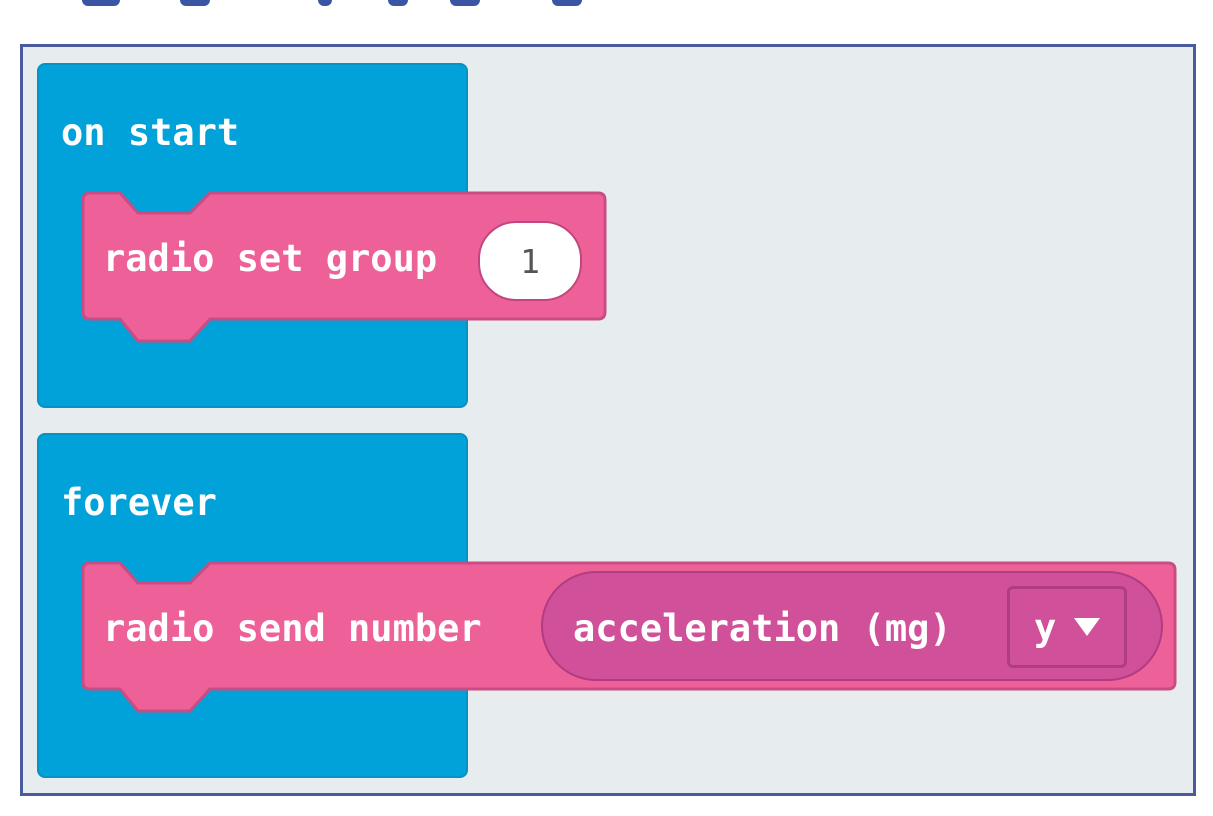  What do you see at coordinates (762, 628) in the screenshot?
I see `acceleration-reporter-label: acceleration (mg)` at bounding box center [762, 628].